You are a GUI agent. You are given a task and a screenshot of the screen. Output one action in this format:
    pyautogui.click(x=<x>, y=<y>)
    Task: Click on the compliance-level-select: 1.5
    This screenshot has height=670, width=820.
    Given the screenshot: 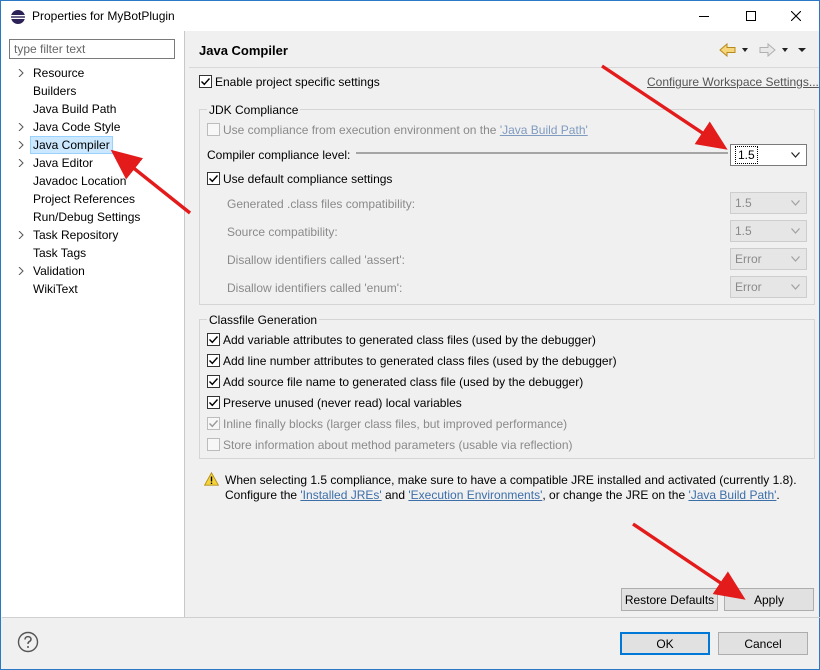 What is the action you would take?
    pyautogui.click(x=768, y=155)
    